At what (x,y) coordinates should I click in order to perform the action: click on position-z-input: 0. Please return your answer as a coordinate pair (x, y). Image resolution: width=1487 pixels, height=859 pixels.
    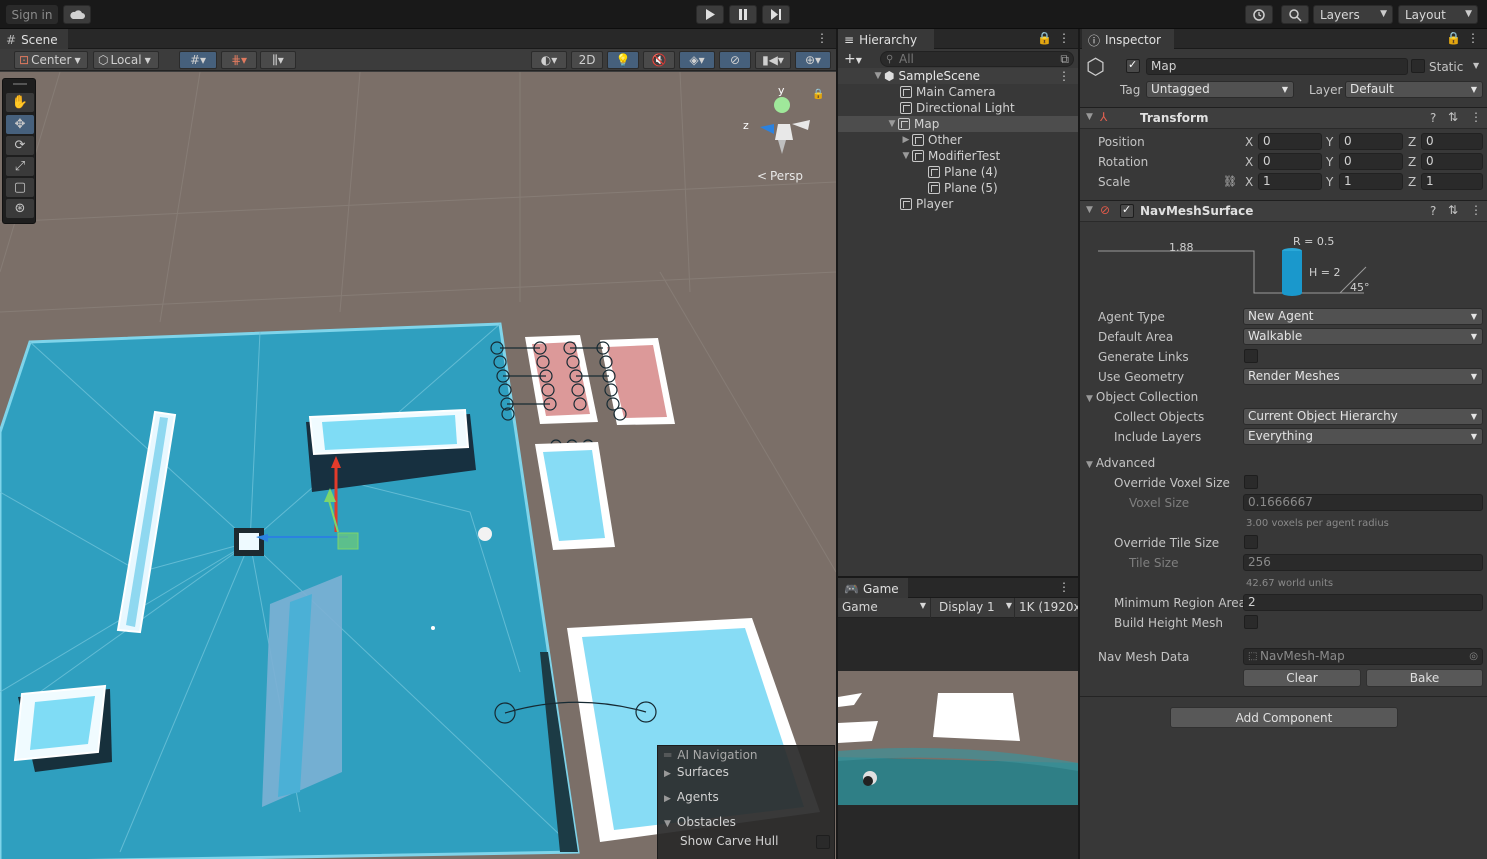
    Looking at the image, I should click on (1452, 141).